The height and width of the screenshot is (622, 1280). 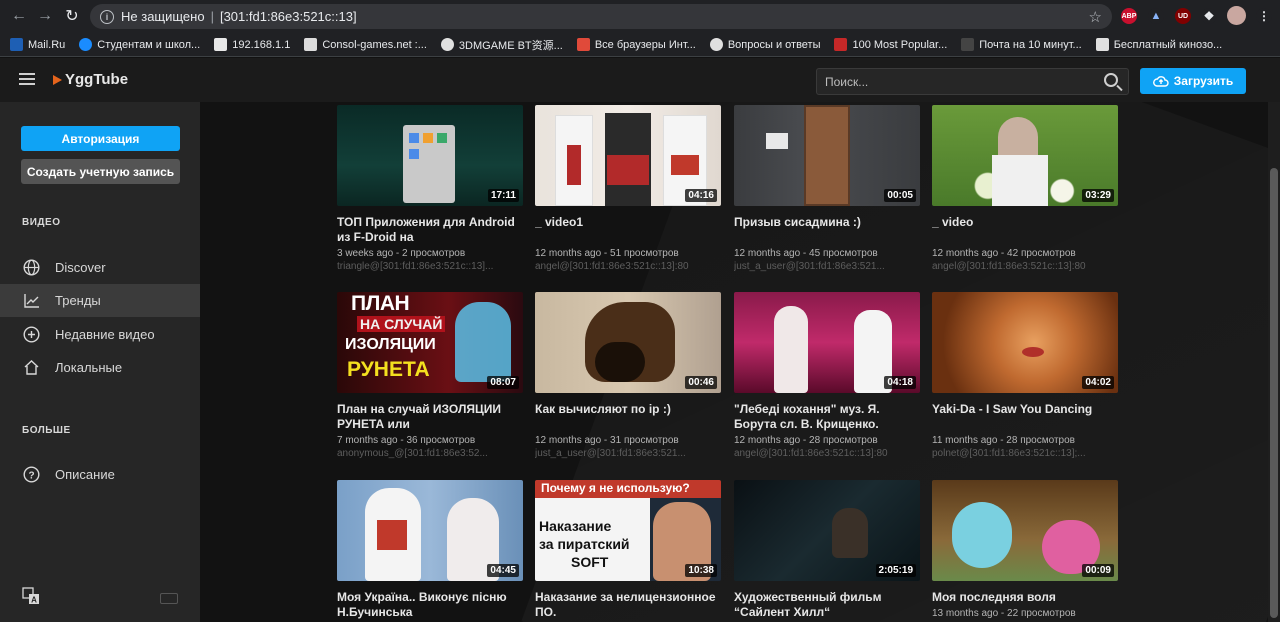 What do you see at coordinates (1274, 393) in the screenshot?
I see `scrollbar-thumb` at bounding box center [1274, 393].